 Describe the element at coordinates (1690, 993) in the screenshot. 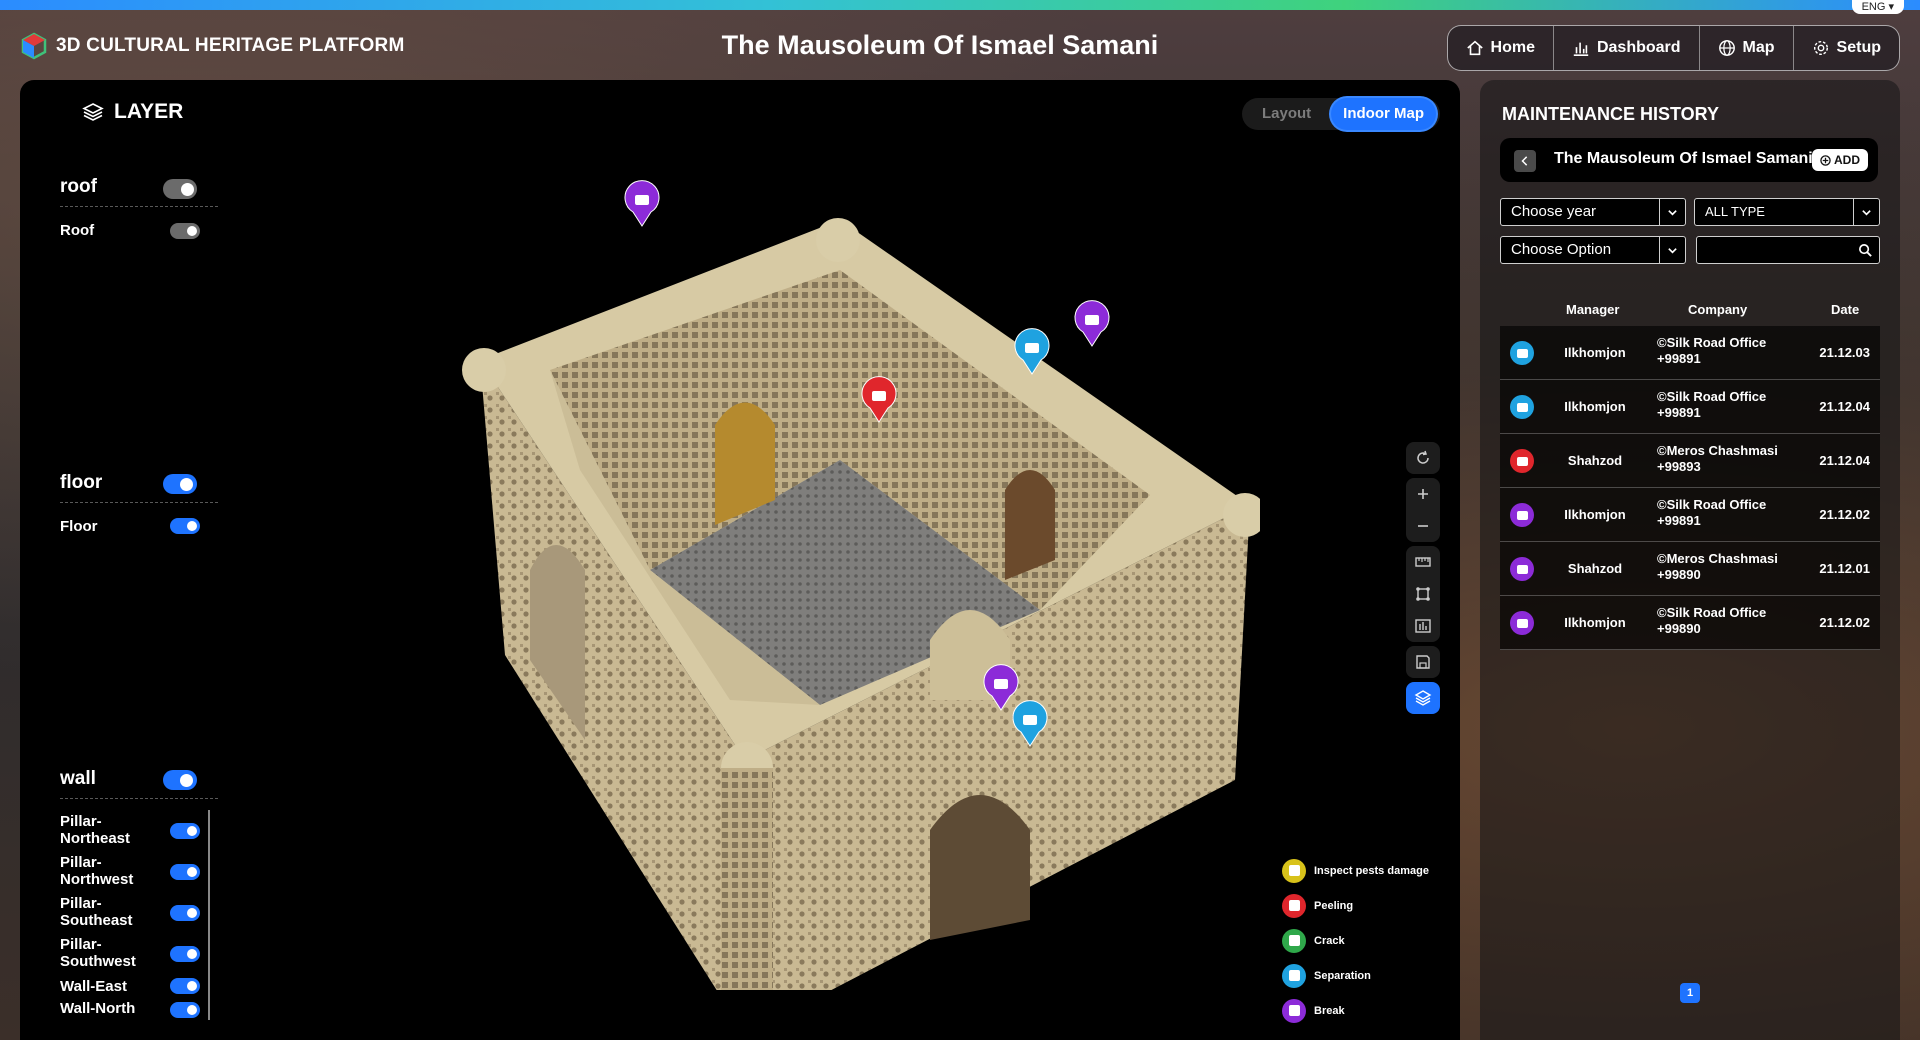

I see `page-1-button: 1` at that location.